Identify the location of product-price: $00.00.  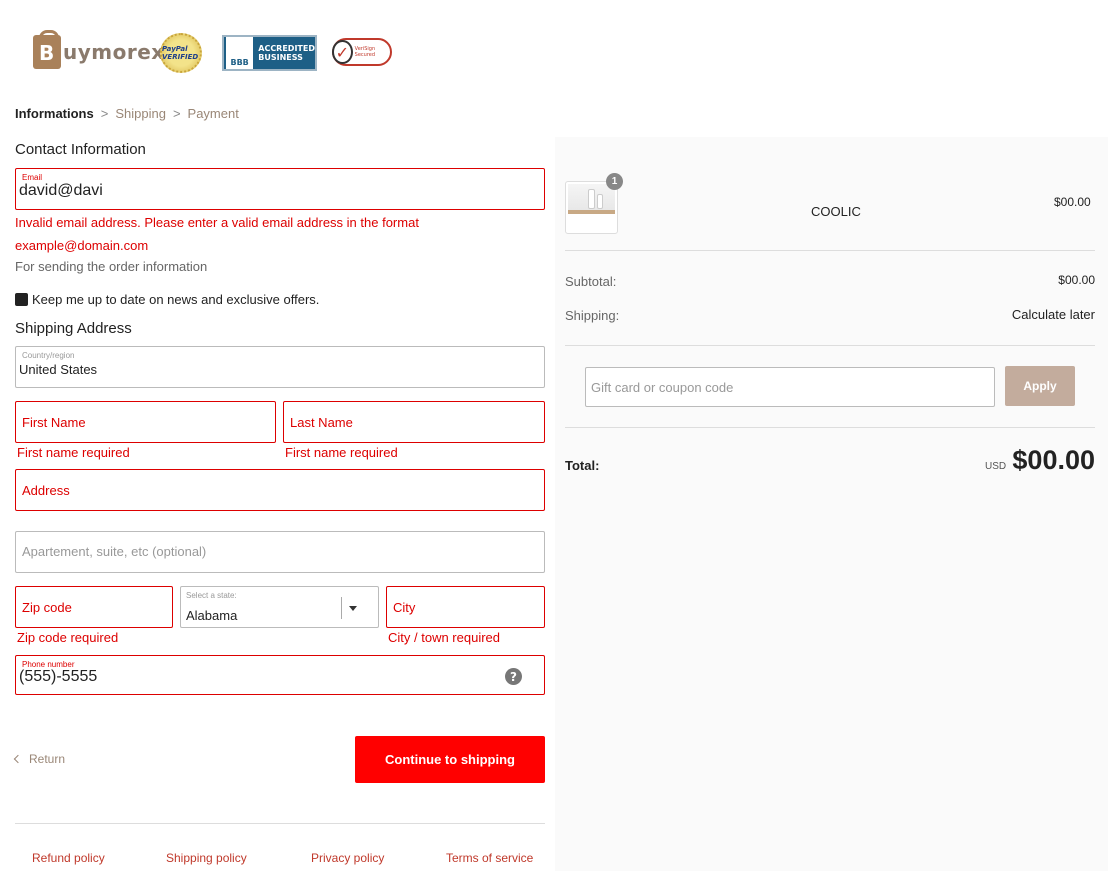
(1072, 202).